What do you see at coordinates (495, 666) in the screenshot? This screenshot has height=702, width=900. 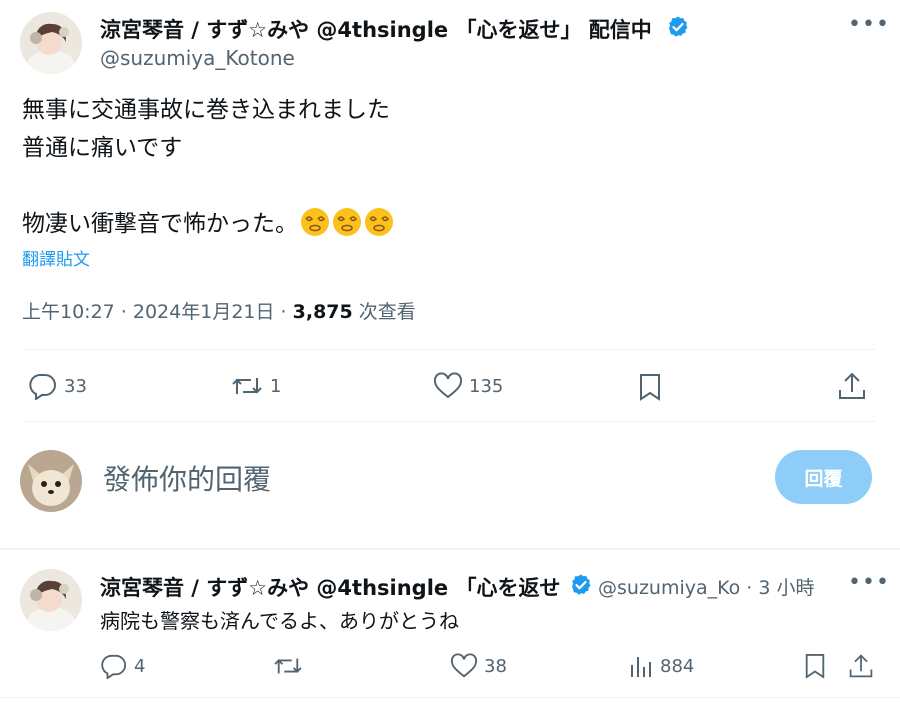 I see `like-count: 38` at bounding box center [495, 666].